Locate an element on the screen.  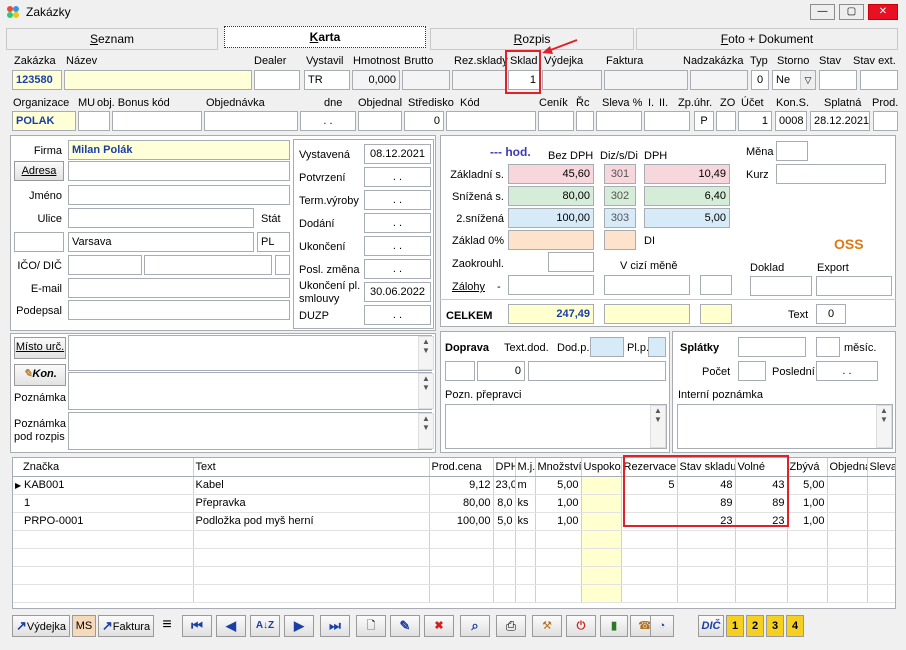
pocet-field is located at coordinates (752, 371).